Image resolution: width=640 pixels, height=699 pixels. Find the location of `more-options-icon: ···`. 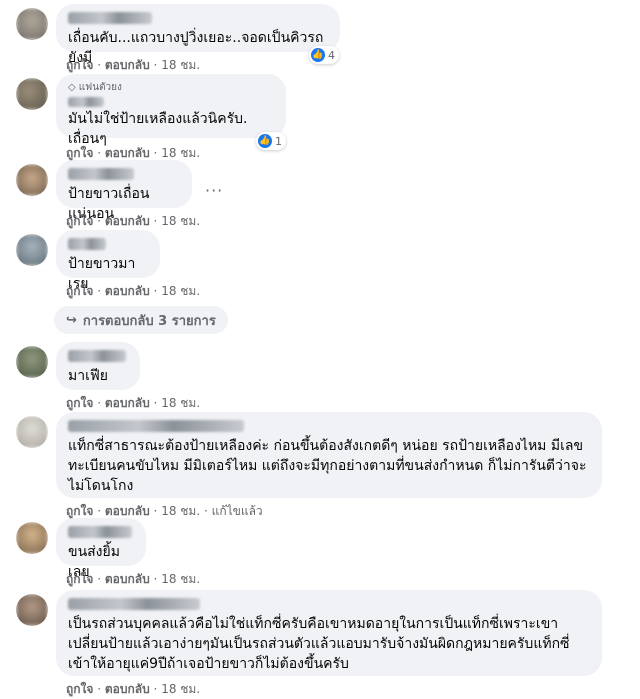

more-options-icon: ··· is located at coordinates (214, 190).